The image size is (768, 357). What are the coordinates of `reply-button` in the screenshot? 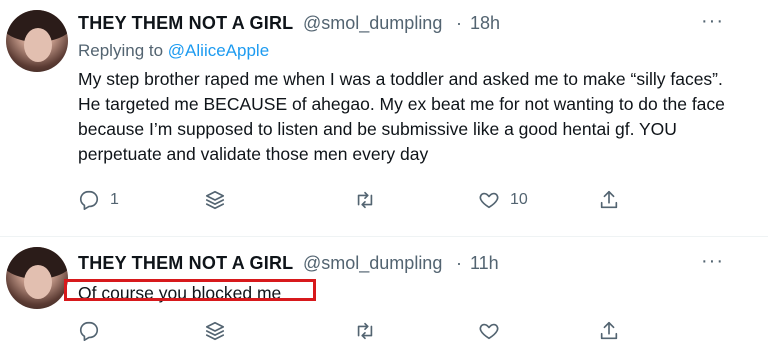 It's located at (94, 331).